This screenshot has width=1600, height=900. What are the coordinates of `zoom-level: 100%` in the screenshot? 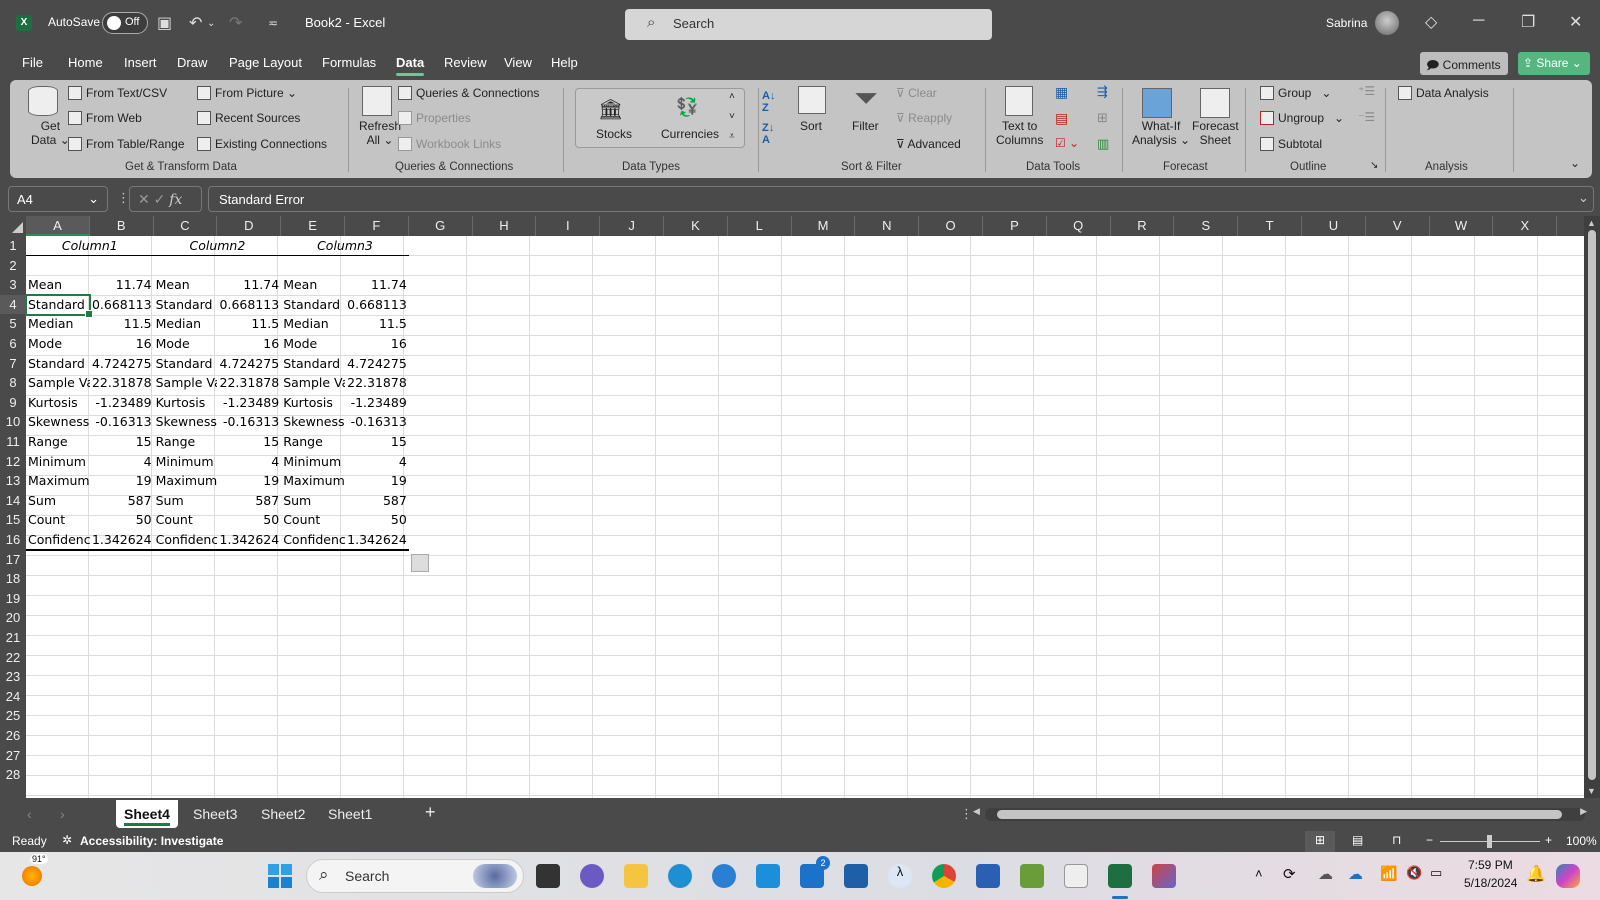 It's located at (1581, 841).